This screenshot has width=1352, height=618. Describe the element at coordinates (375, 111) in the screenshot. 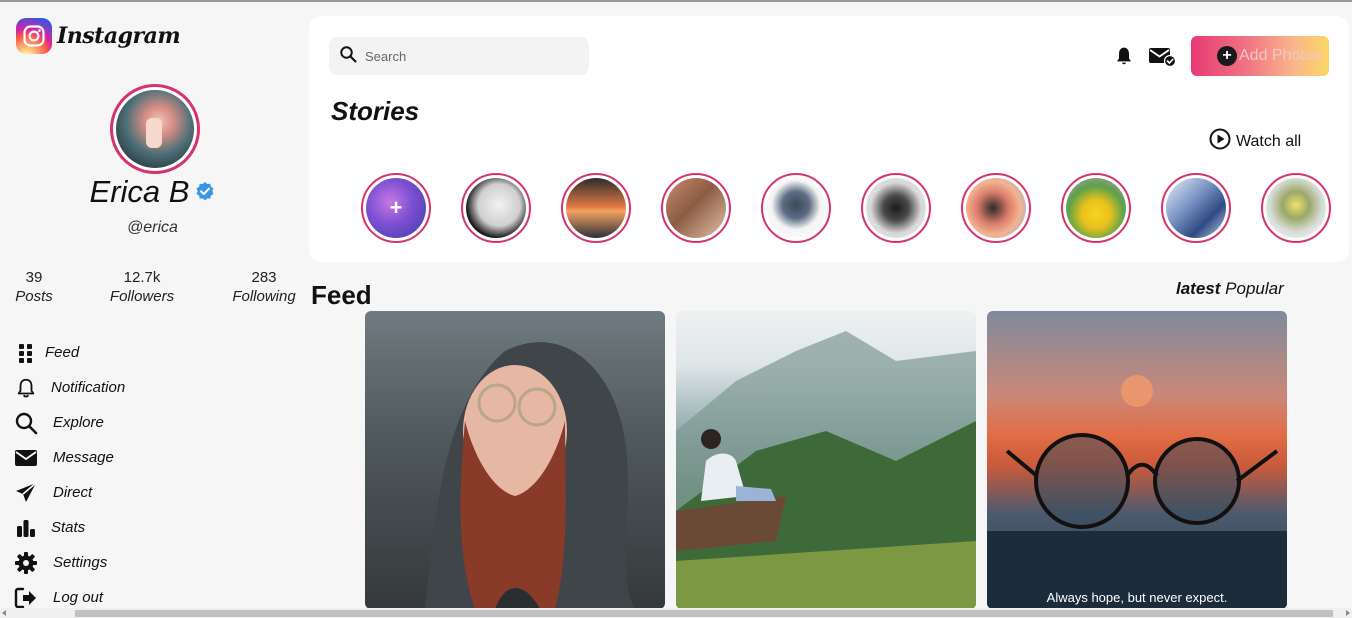

I see `stories-heading: Stories` at that location.